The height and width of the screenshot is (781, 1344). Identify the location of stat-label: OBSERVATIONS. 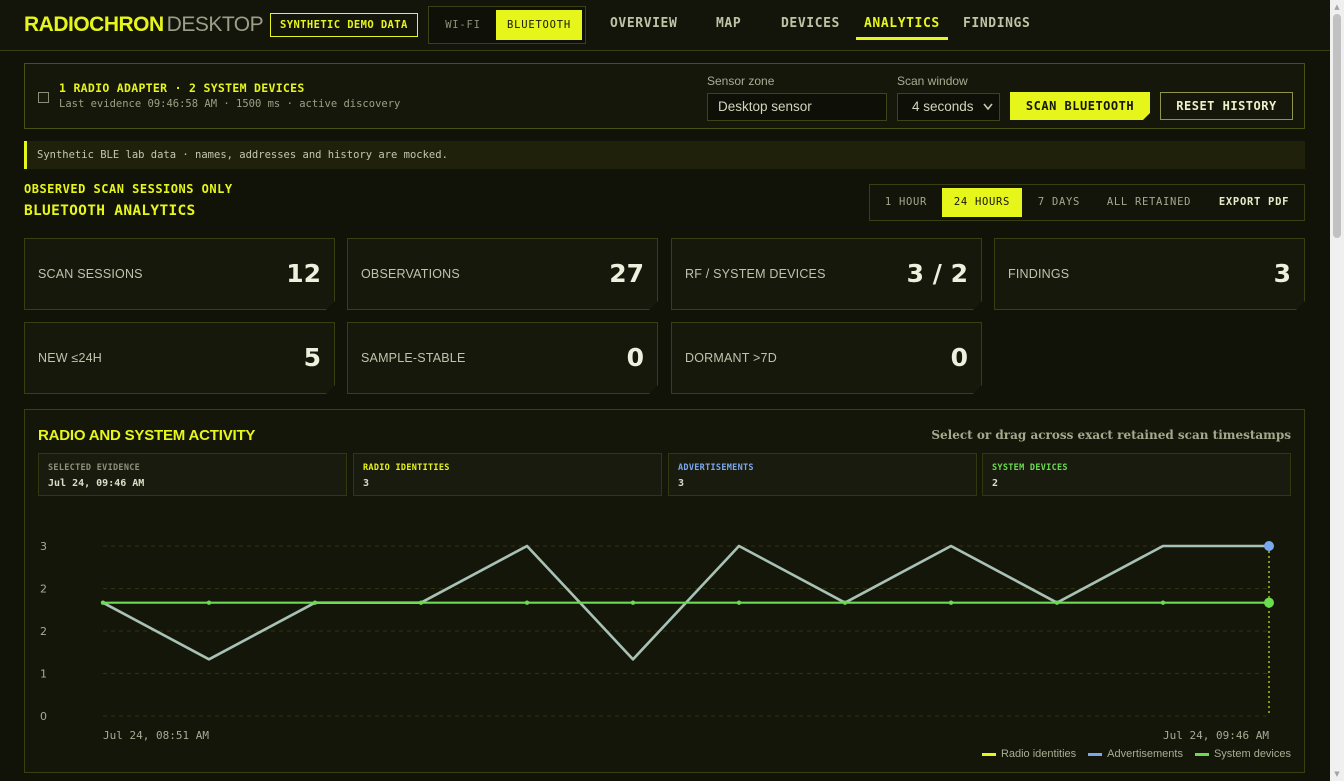
(410, 274).